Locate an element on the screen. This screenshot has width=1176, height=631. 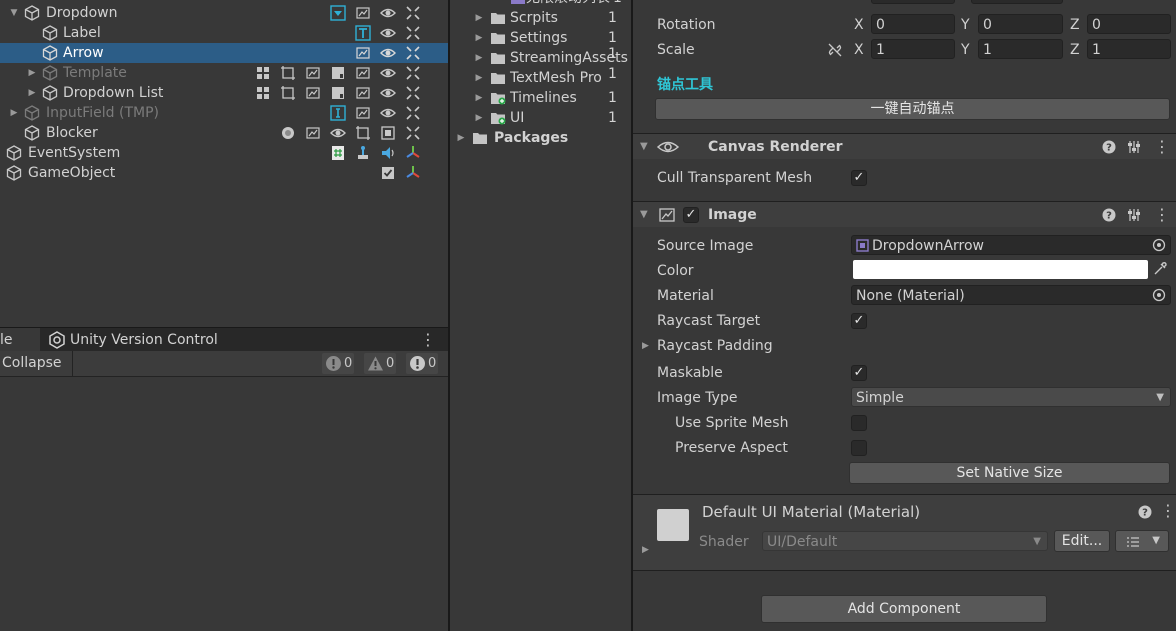
hierarchy-item-template: ▶ Template is located at coordinates (224, 73).